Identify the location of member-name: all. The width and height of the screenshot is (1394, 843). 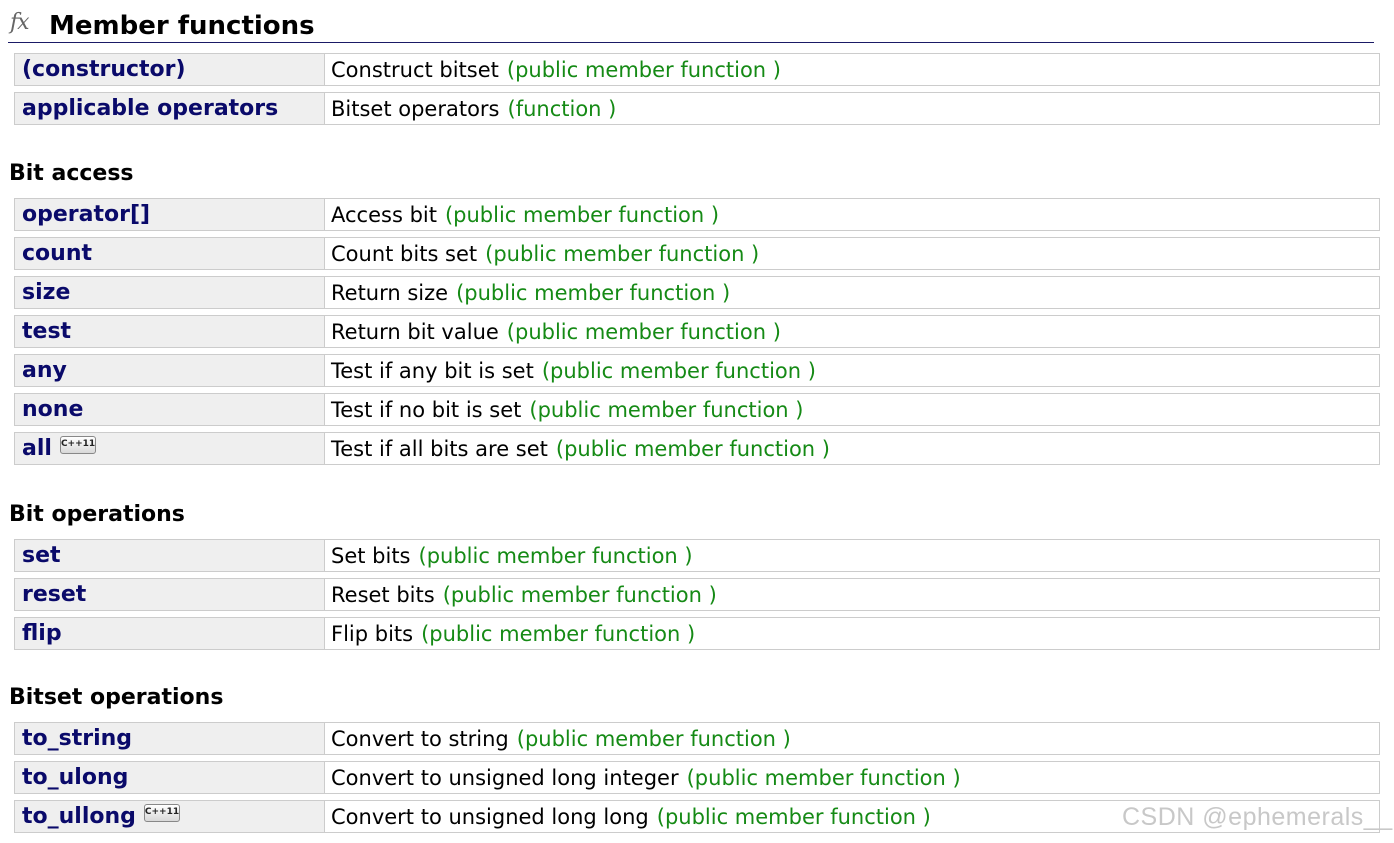
(37, 448).